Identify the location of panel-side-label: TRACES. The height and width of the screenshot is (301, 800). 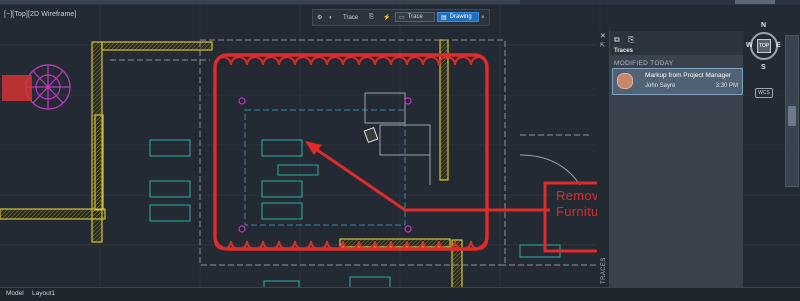
(604, 270).